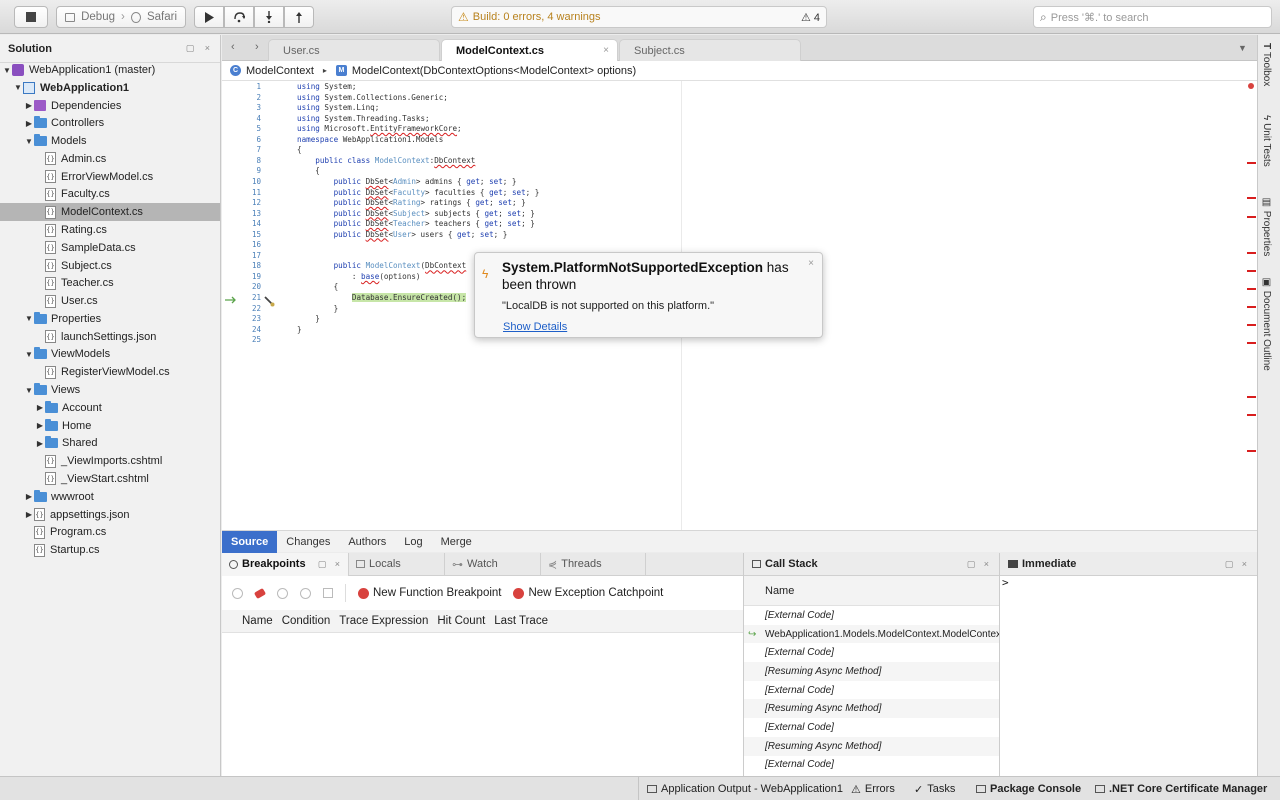 The width and height of the screenshot is (1280, 800). Describe the element at coordinates (121, 17) in the screenshot. I see `run-configuration-selector: Debug › Safari` at that location.